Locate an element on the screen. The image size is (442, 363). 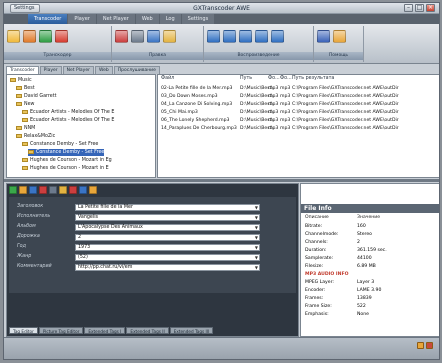
tree-item: David Garrett is located at coordinates (36, 96).